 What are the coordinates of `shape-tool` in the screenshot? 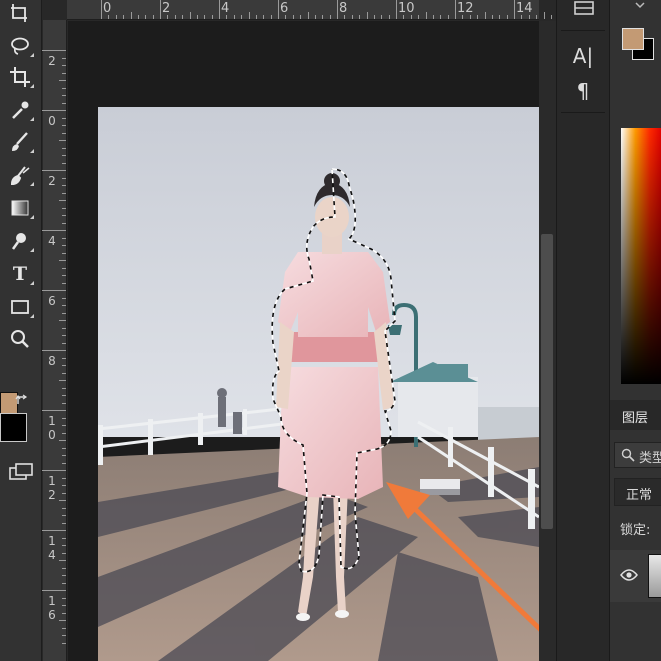 It's located at (20, 307).